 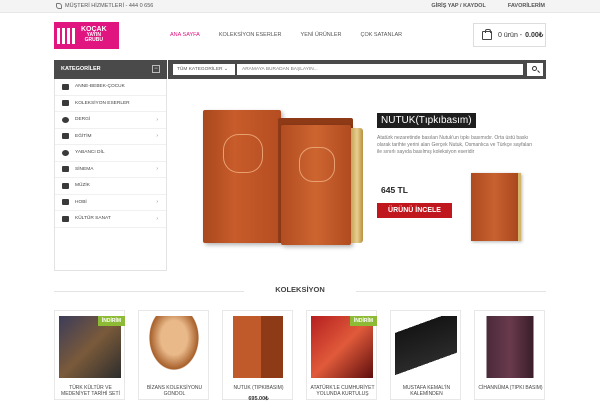 I want to click on search-category-select: TÜM KATEGORİLER ⌄, so click(x=204, y=69).